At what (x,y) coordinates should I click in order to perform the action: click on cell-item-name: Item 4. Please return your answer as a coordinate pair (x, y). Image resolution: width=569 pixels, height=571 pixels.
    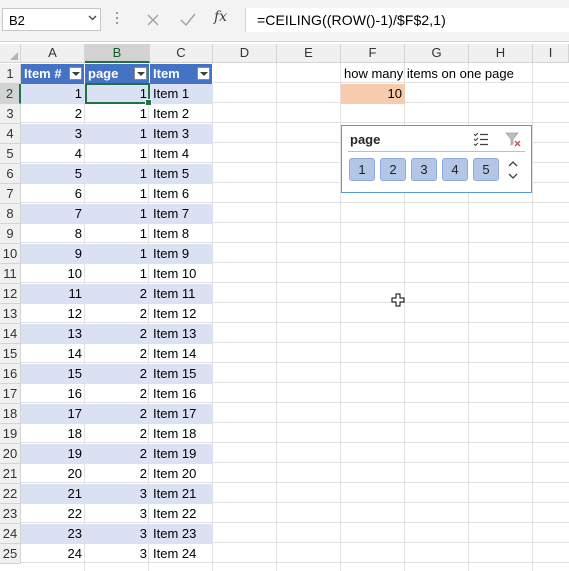
    Looking at the image, I should click on (181, 154).